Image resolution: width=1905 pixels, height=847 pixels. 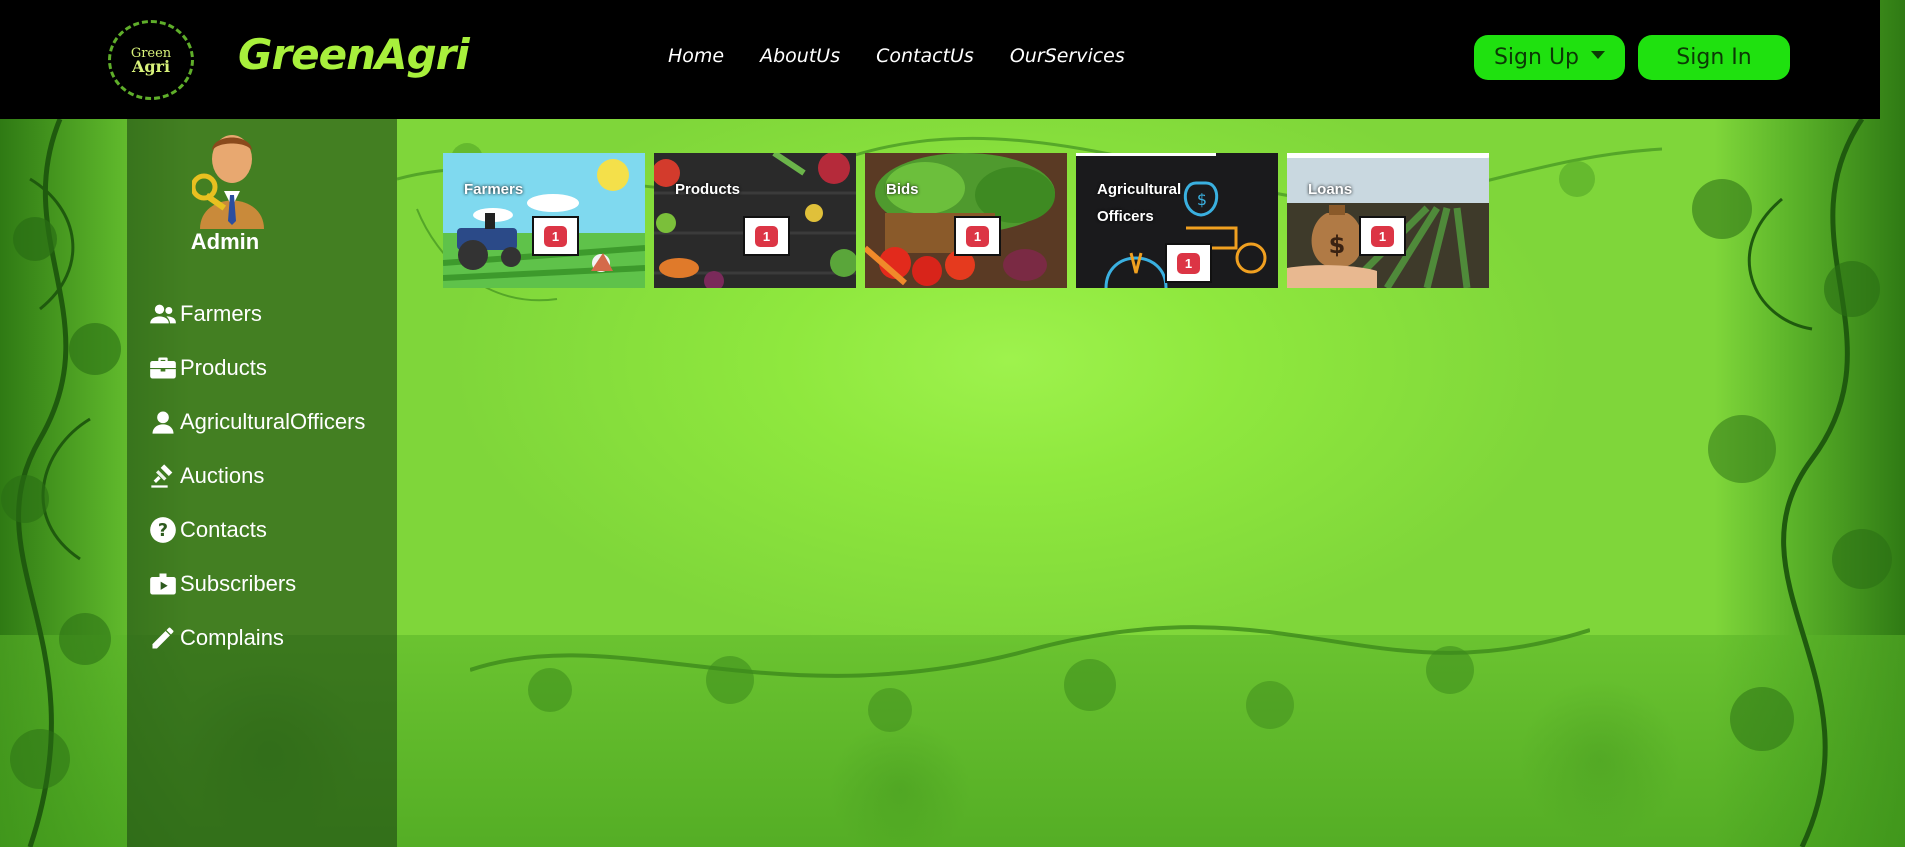 I want to click on card-agricultural-officers: $ Agricultural Officers 1, so click(x=1177, y=220).